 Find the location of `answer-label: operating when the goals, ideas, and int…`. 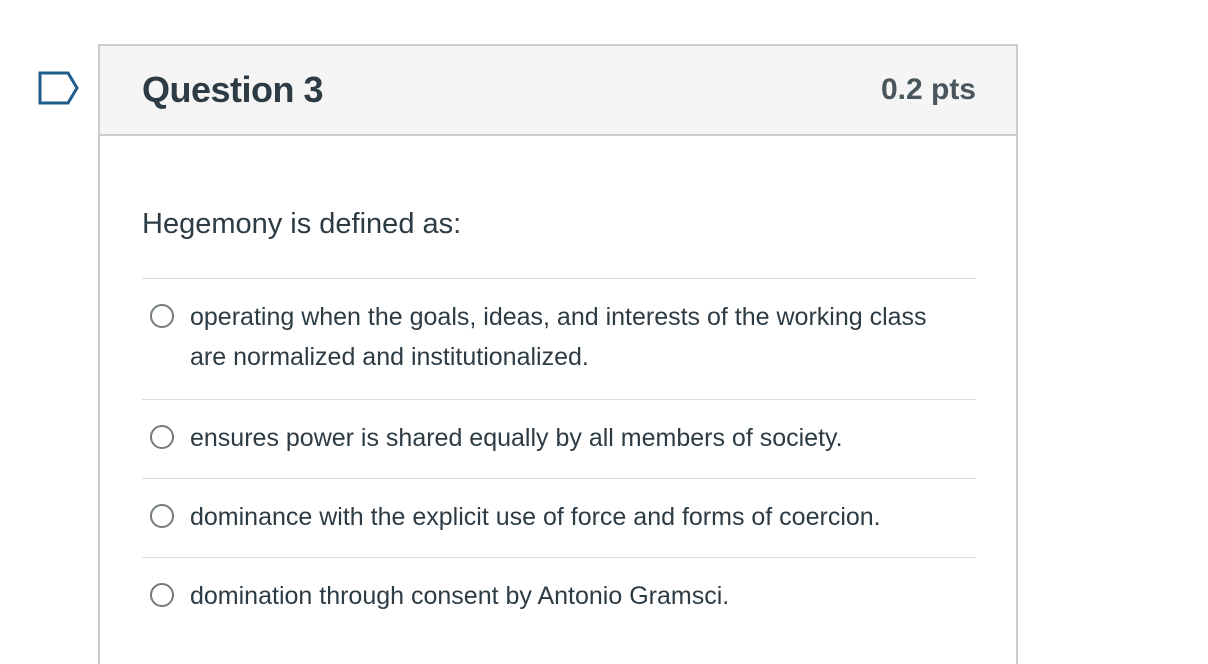

answer-label: operating when the goals, ideas, and int… is located at coordinates (575, 337).